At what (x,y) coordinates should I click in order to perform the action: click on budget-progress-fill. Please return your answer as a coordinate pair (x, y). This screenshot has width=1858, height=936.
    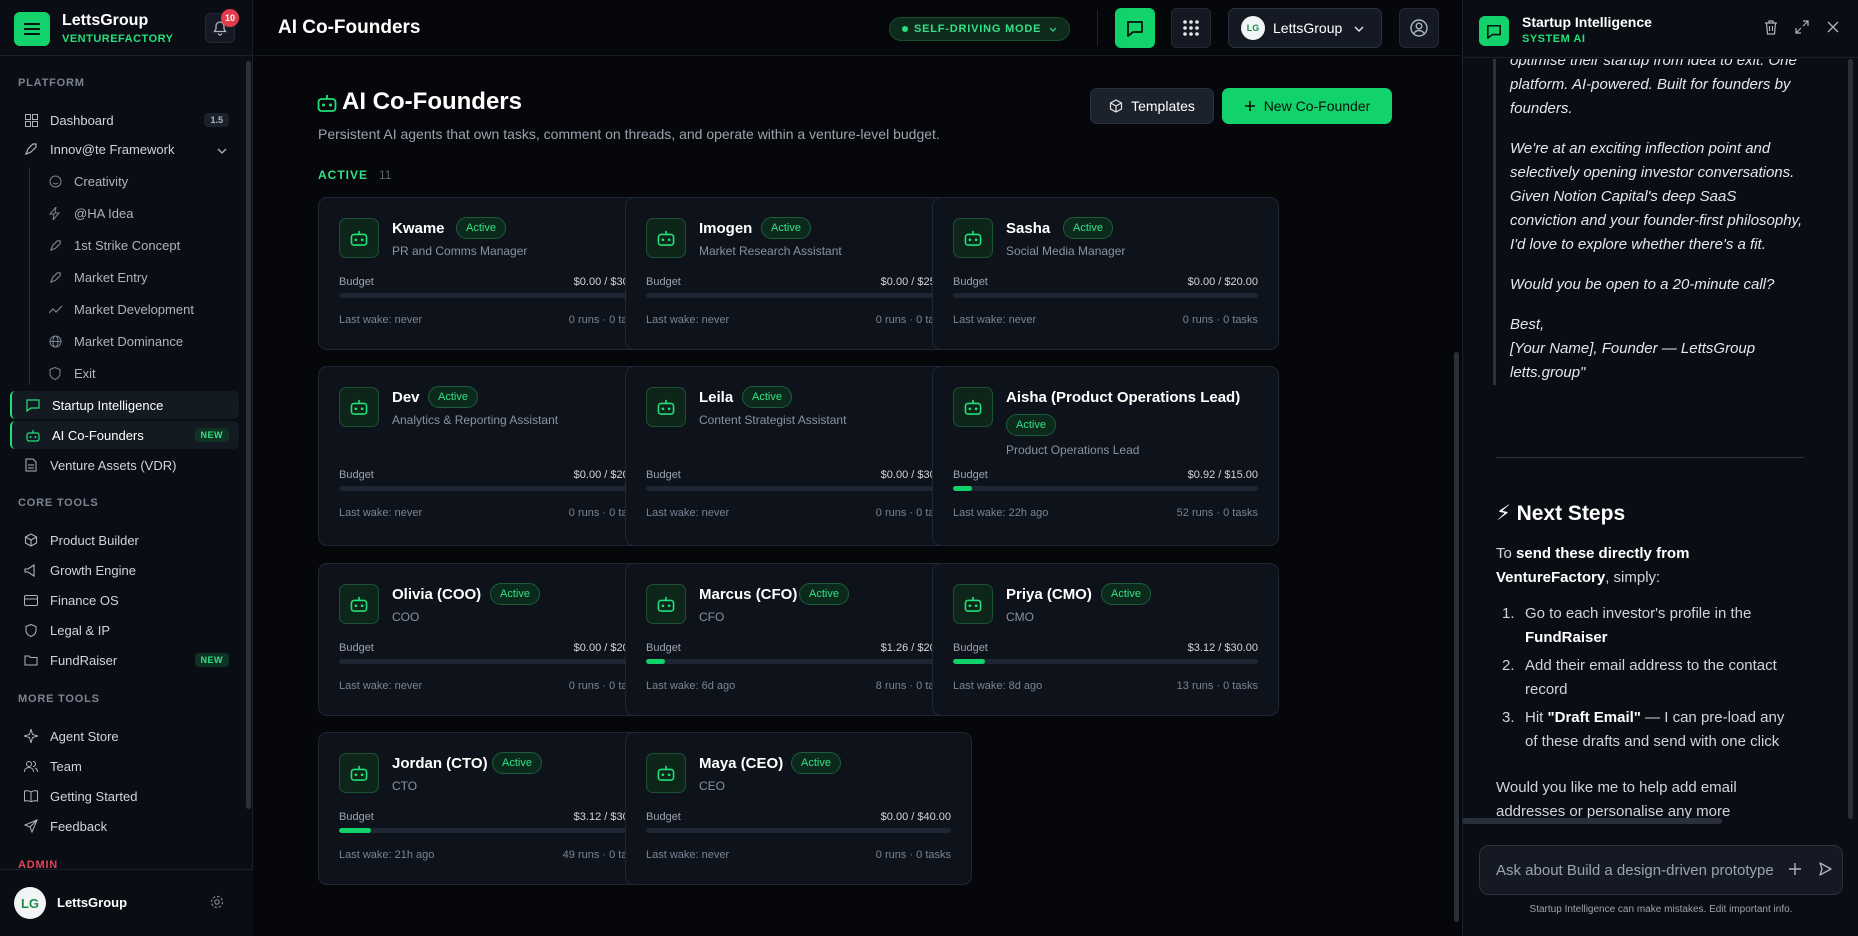
    Looking at the image, I should click on (962, 488).